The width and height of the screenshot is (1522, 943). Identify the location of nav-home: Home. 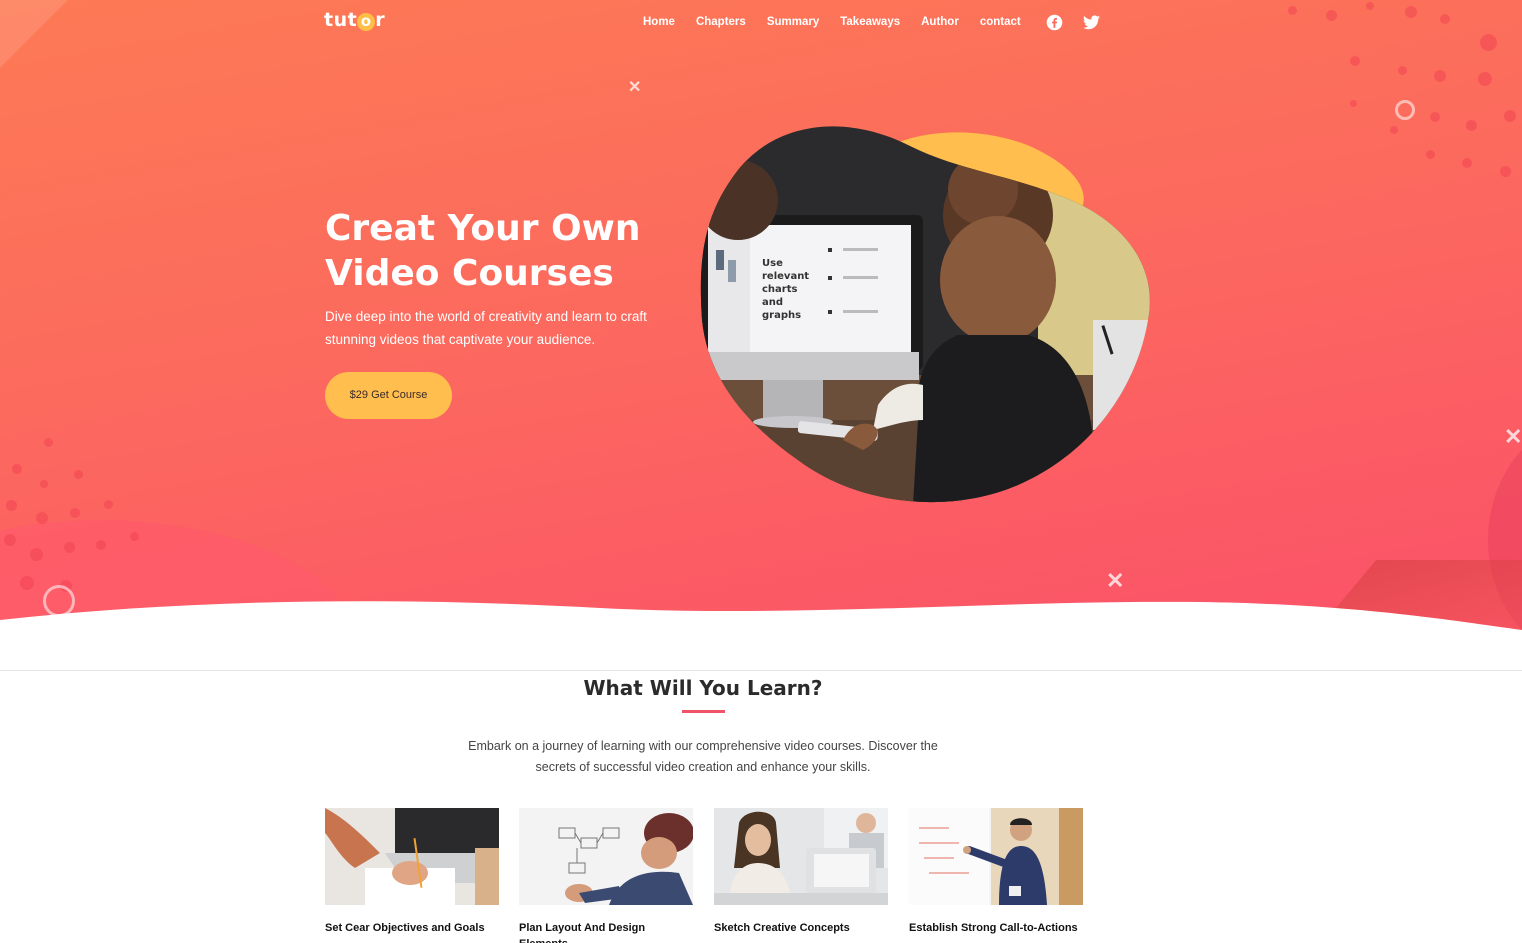
(659, 22).